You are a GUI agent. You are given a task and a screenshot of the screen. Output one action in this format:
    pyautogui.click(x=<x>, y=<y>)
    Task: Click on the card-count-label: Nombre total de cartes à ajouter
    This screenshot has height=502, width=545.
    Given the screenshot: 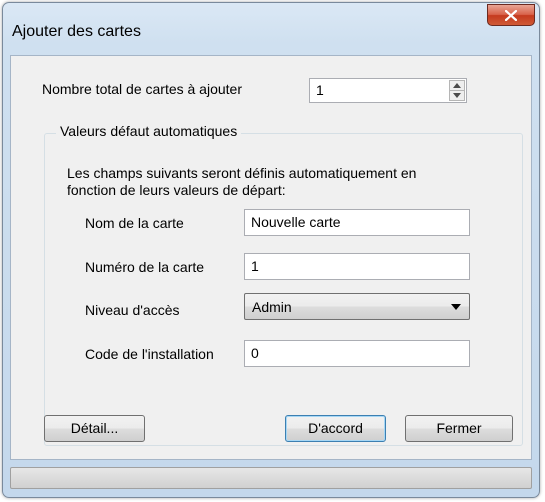 What is the action you would take?
    pyautogui.click(x=142, y=89)
    